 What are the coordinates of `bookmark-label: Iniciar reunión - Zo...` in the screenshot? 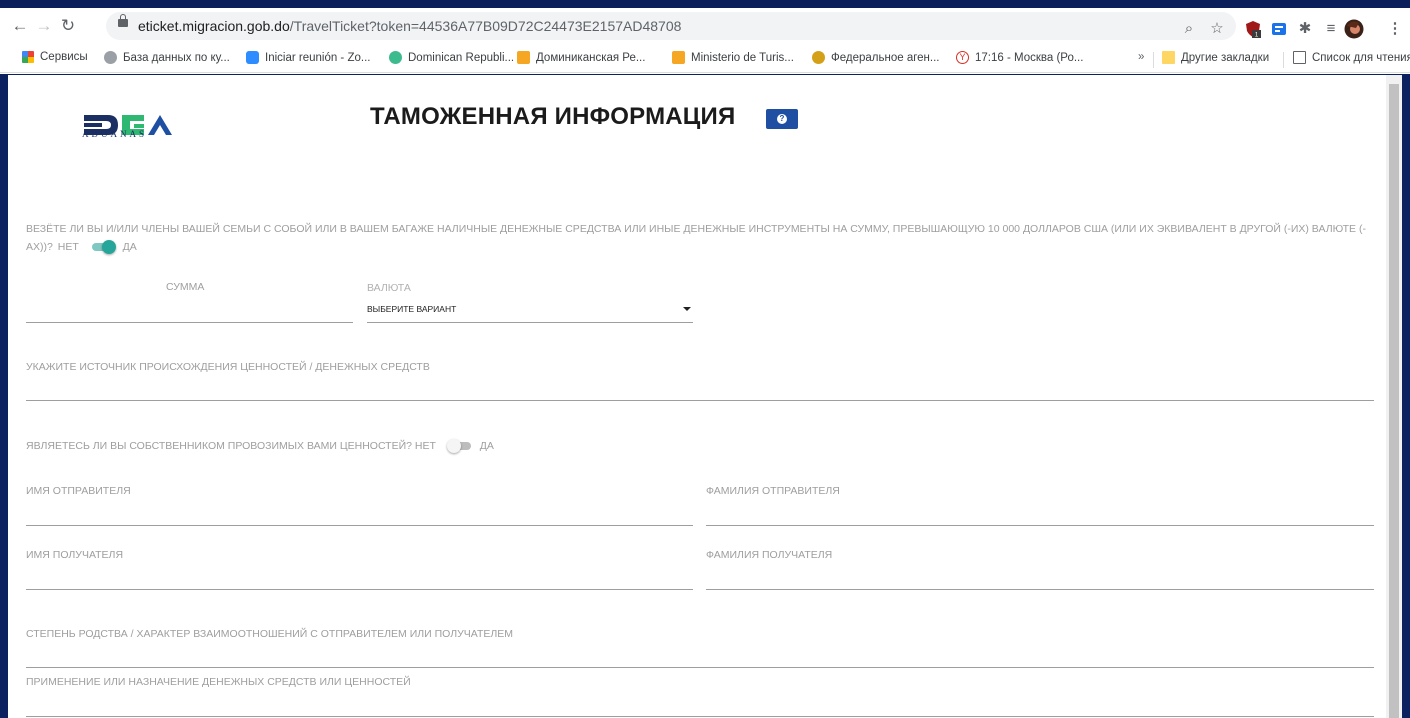 It's located at (318, 57).